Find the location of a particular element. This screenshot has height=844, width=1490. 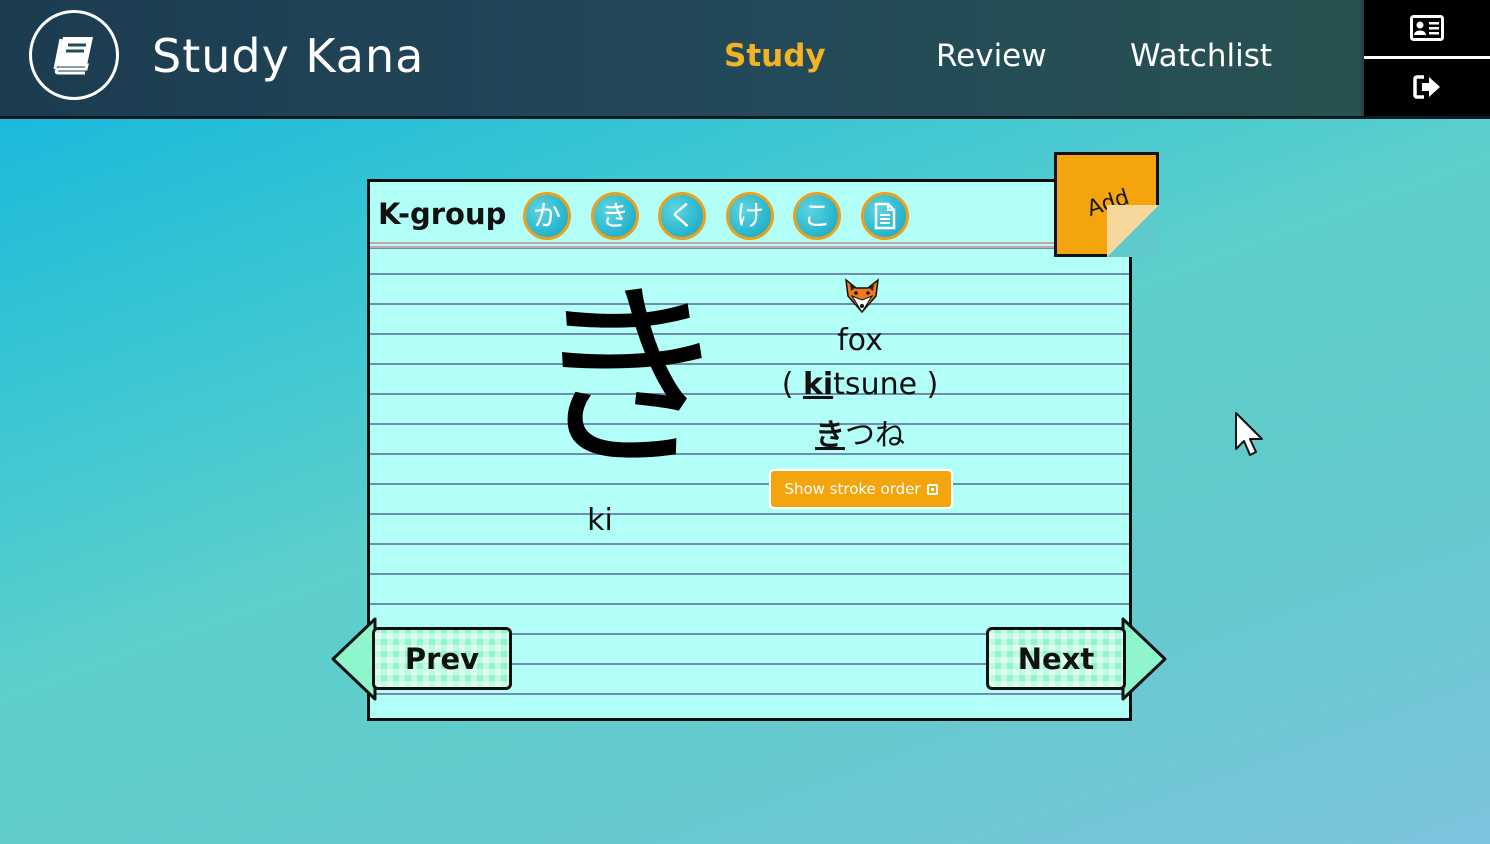

logout-icon is located at coordinates (1426, 87).